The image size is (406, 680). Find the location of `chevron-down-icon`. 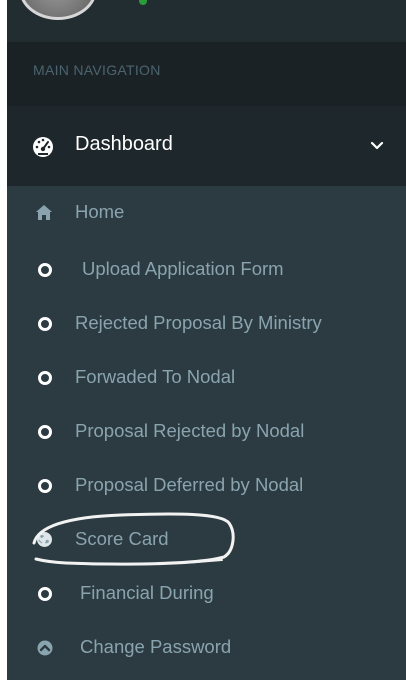

chevron-down-icon is located at coordinates (377, 146).